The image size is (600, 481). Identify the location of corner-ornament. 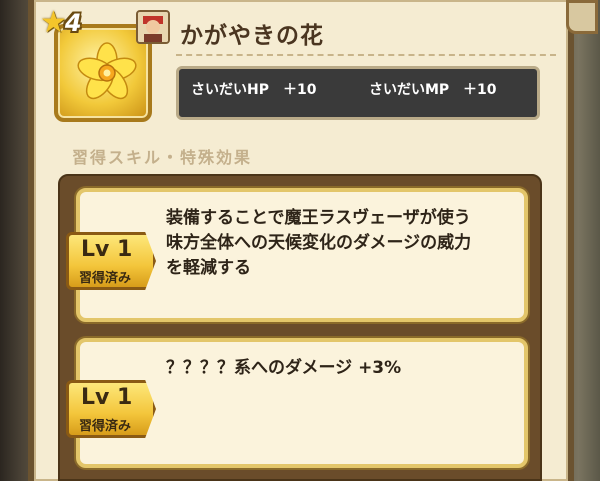
(582, 17).